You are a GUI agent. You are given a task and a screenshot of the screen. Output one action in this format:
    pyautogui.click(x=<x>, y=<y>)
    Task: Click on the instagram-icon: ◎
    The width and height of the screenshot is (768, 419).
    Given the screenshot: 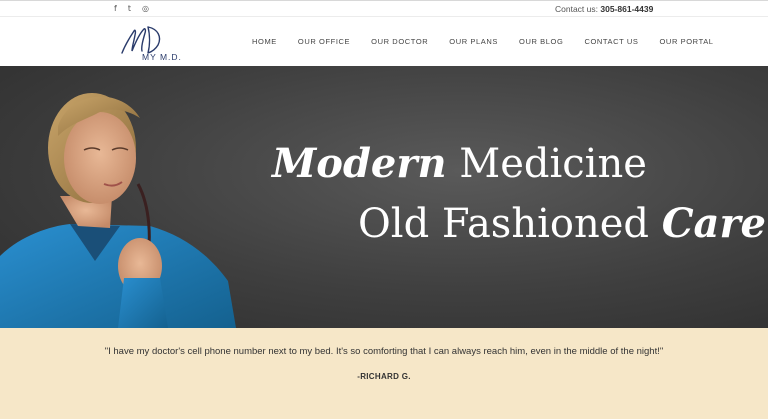 What is the action you would take?
    pyautogui.click(x=145, y=9)
    